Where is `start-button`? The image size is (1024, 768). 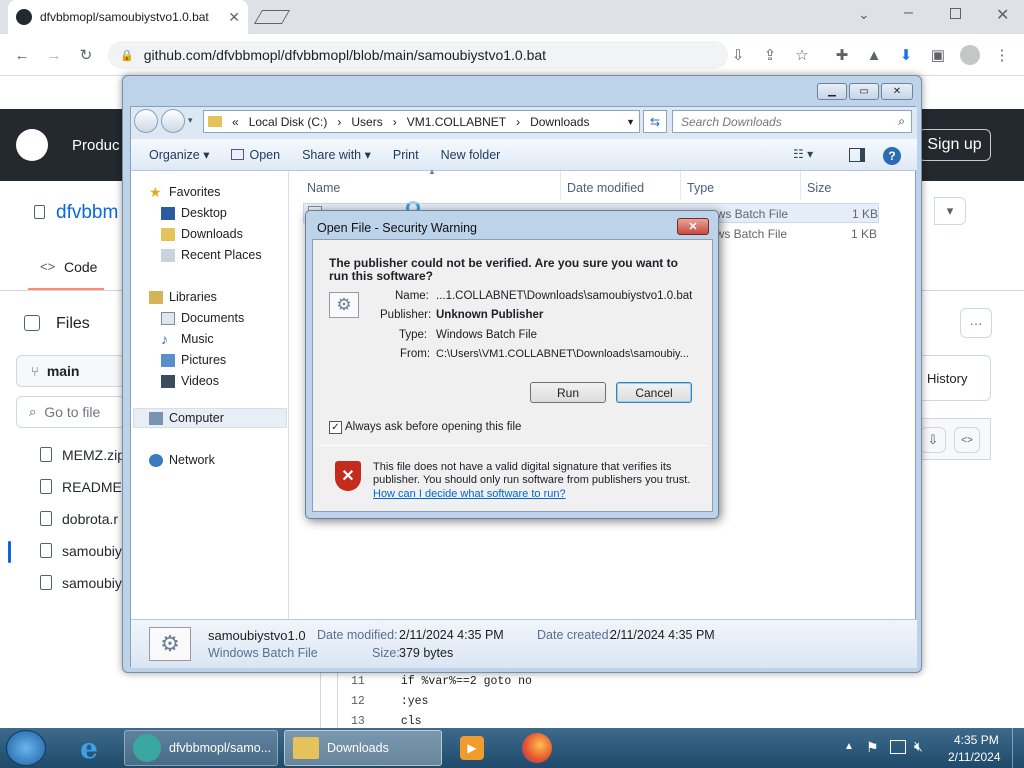 start-button is located at coordinates (26, 748).